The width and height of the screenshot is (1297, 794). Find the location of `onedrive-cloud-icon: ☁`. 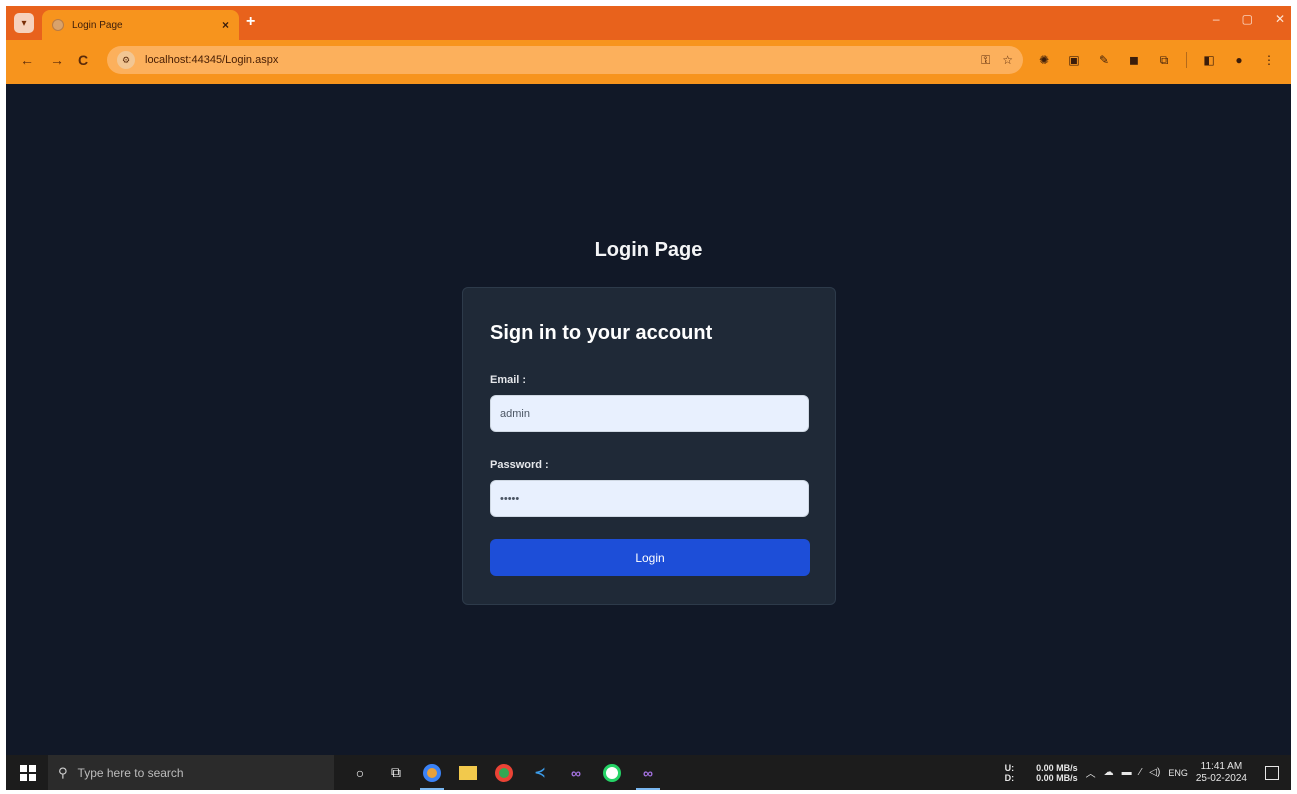

onedrive-cloud-icon: ☁ is located at coordinates (1109, 772).